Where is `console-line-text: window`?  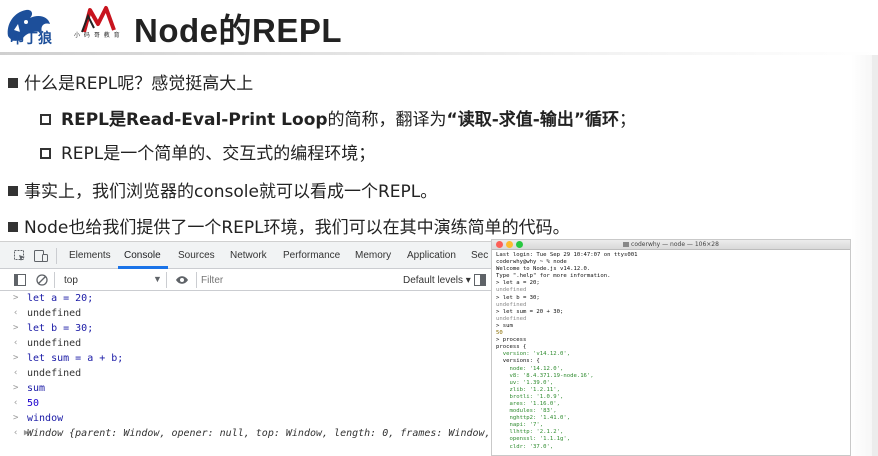 console-line-text: window is located at coordinates (45, 418).